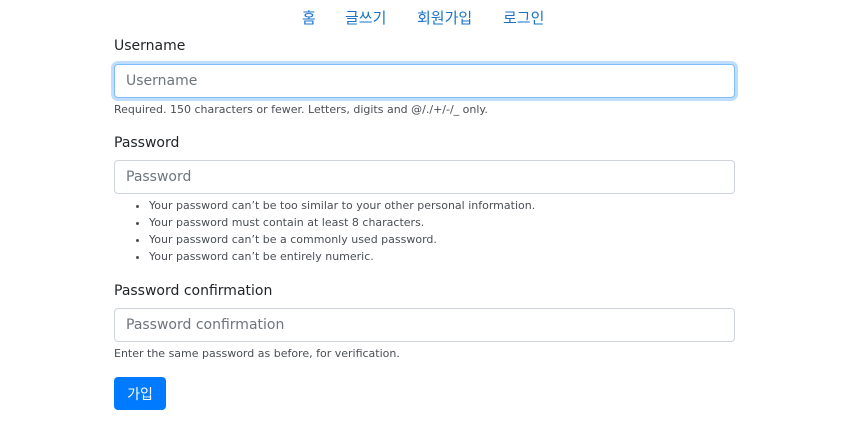 The height and width of the screenshot is (435, 845). What do you see at coordinates (342, 256) in the screenshot?
I see `password-rule-item: Your password can’t be entirely numeric.` at bounding box center [342, 256].